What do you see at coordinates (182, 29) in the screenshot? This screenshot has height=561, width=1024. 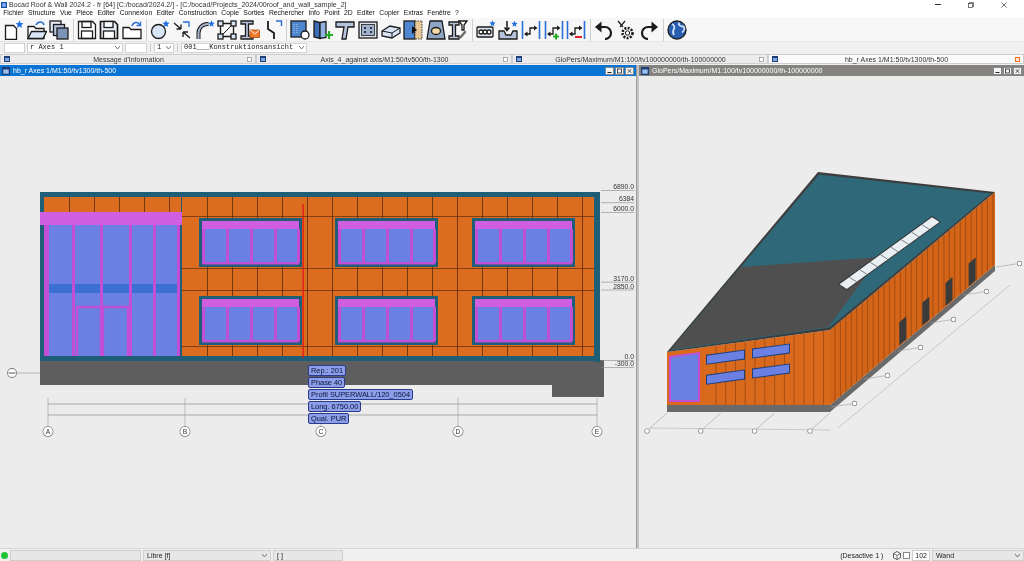 I see `arrows-icon` at bounding box center [182, 29].